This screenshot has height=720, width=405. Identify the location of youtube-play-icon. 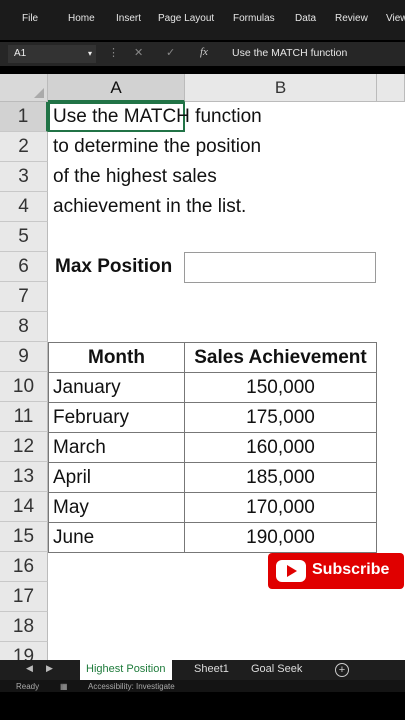
(291, 571).